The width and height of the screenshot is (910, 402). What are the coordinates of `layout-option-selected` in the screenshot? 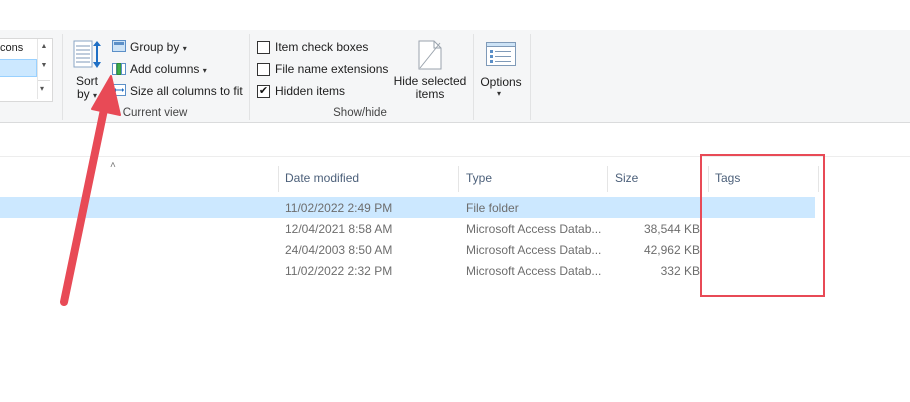 It's located at (18, 68).